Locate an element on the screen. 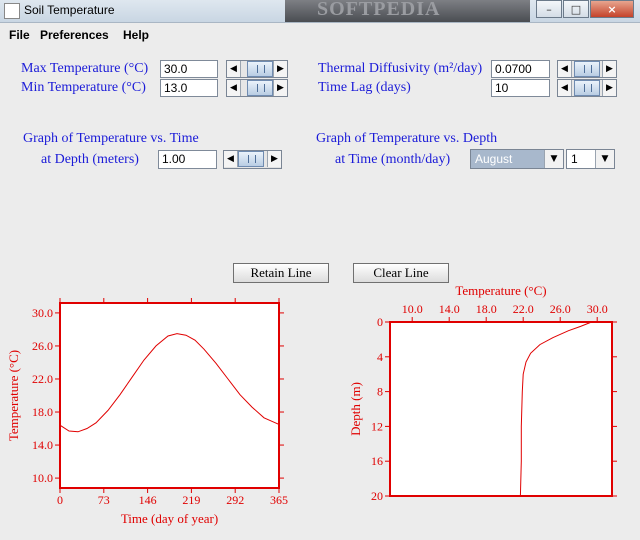 This screenshot has height=540, width=640. diffusivity-field: 0.0700 is located at coordinates (520, 69).